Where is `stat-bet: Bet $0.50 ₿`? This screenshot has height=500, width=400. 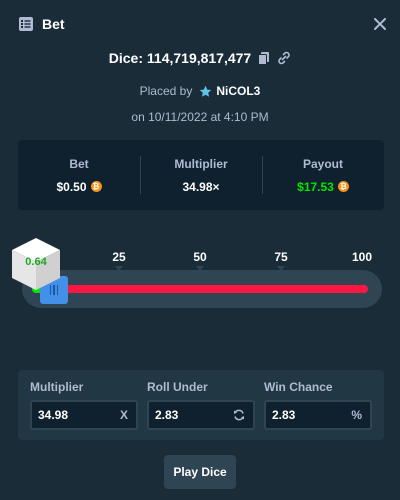 stat-bet: Bet $0.50 ₿ is located at coordinates (79, 175).